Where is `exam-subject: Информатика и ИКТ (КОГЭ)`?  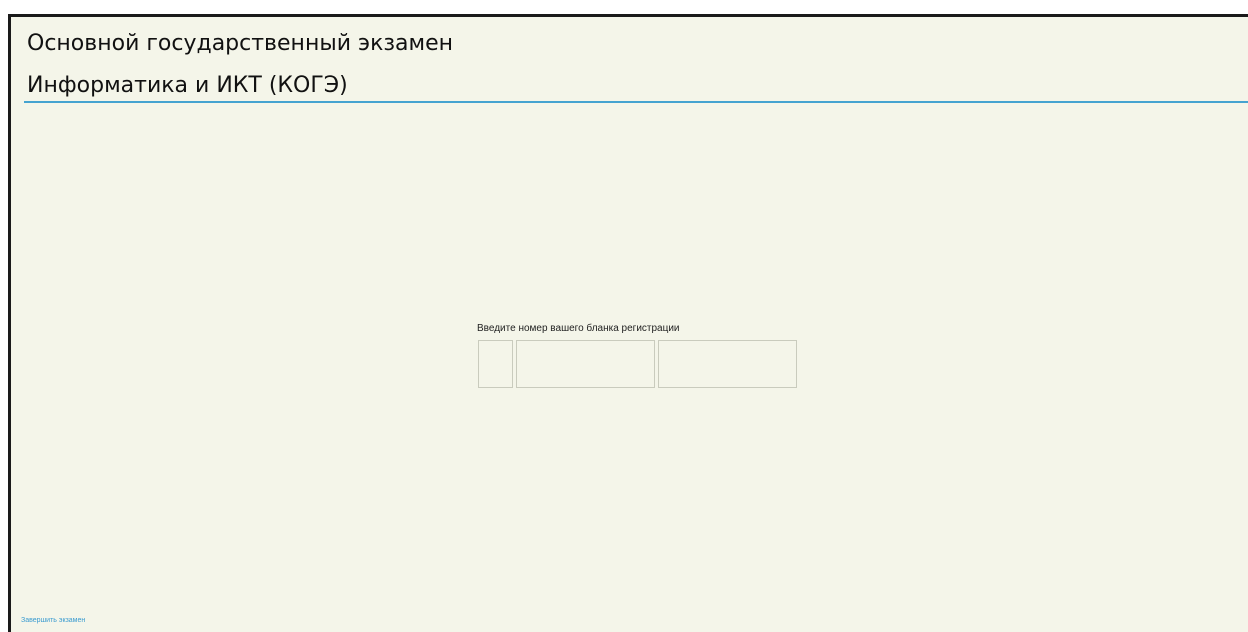 exam-subject: Информатика и ИКТ (КОГЭ) is located at coordinates (187, 85).